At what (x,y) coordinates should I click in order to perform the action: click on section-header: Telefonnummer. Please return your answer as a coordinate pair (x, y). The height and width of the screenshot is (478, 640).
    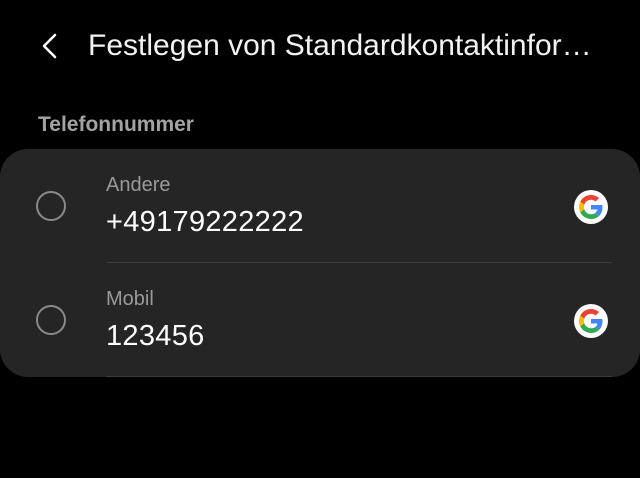
    Looking at the image, I should click on (116, 124).